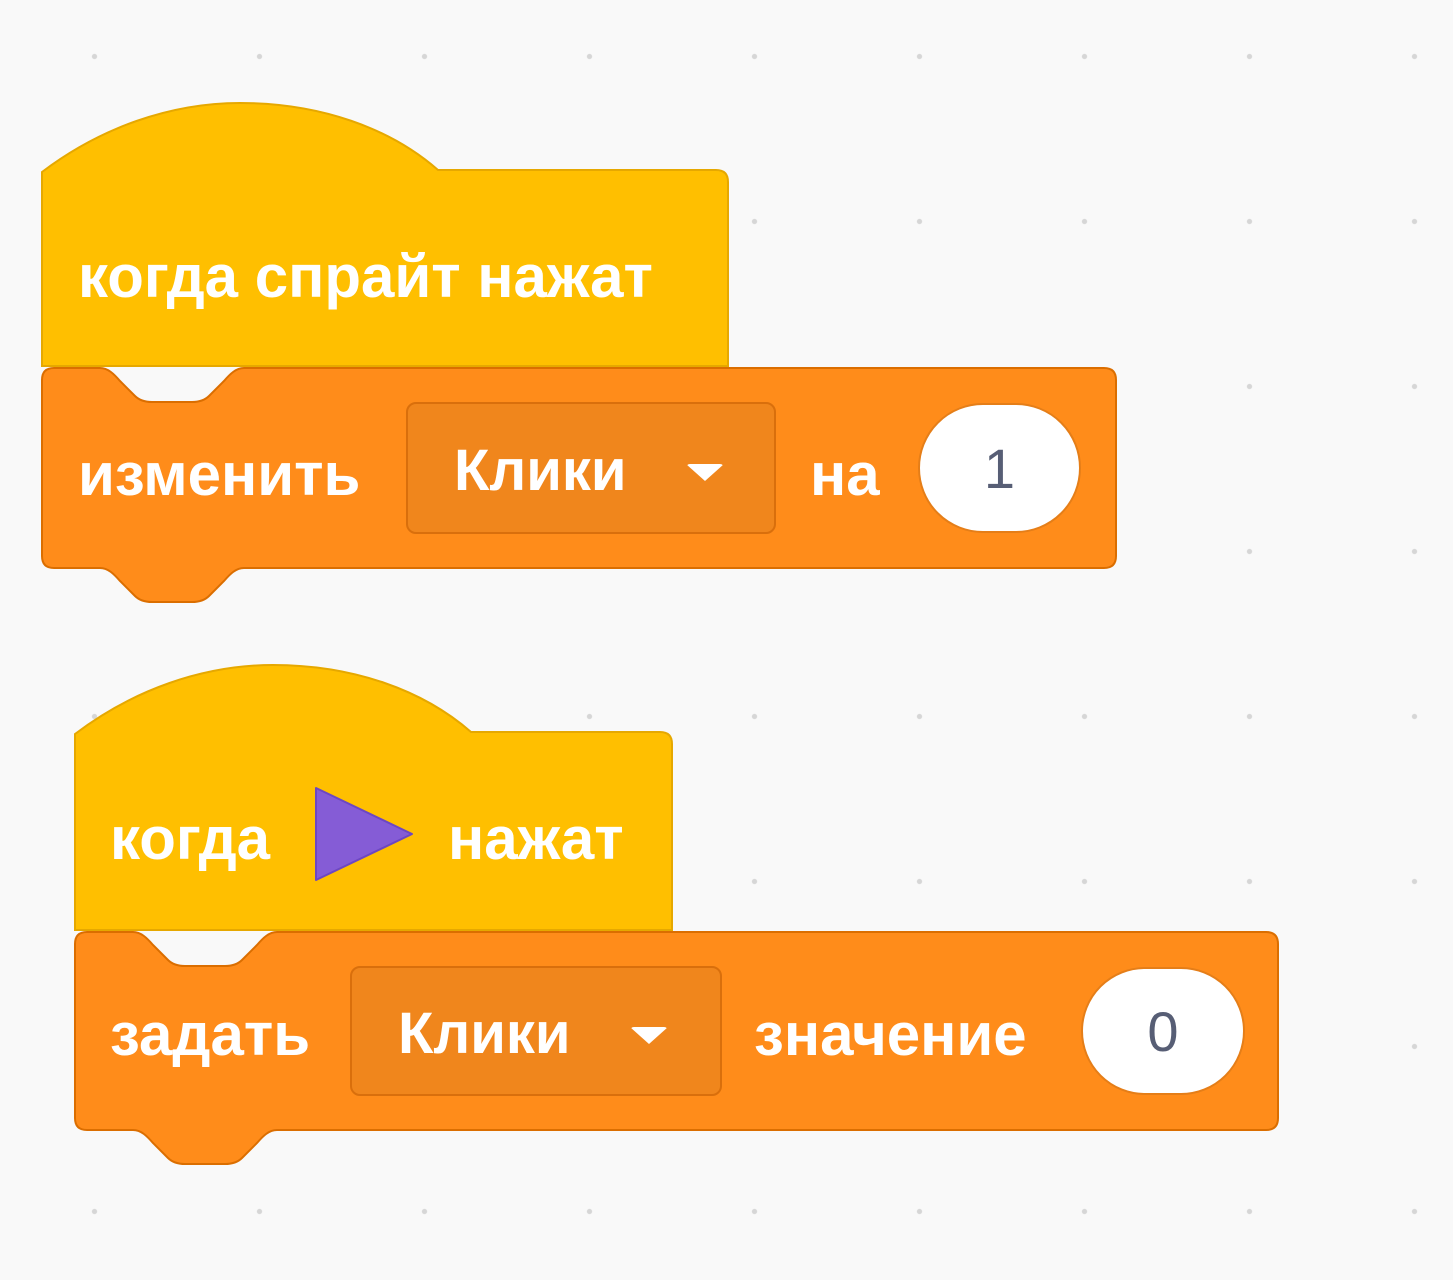 Image resolution: width=1453 pixels, height=1280 pixels. Describe the element at coordinates (649, 1035) in the screenshot. I see `caret-down-icon` at that location.